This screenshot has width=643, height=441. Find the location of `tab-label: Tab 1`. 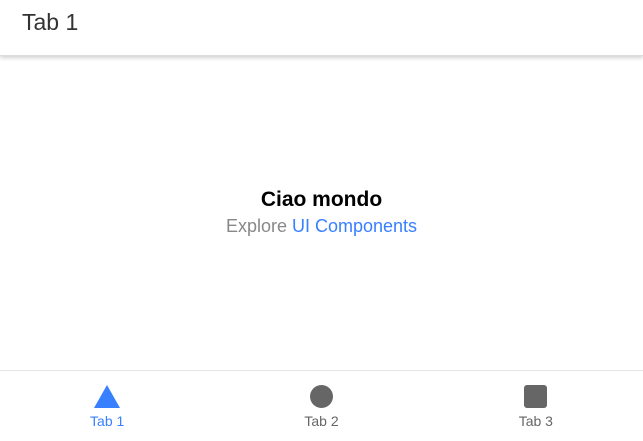

tab-label: Tab 1 is located at coordinates (107, 421).